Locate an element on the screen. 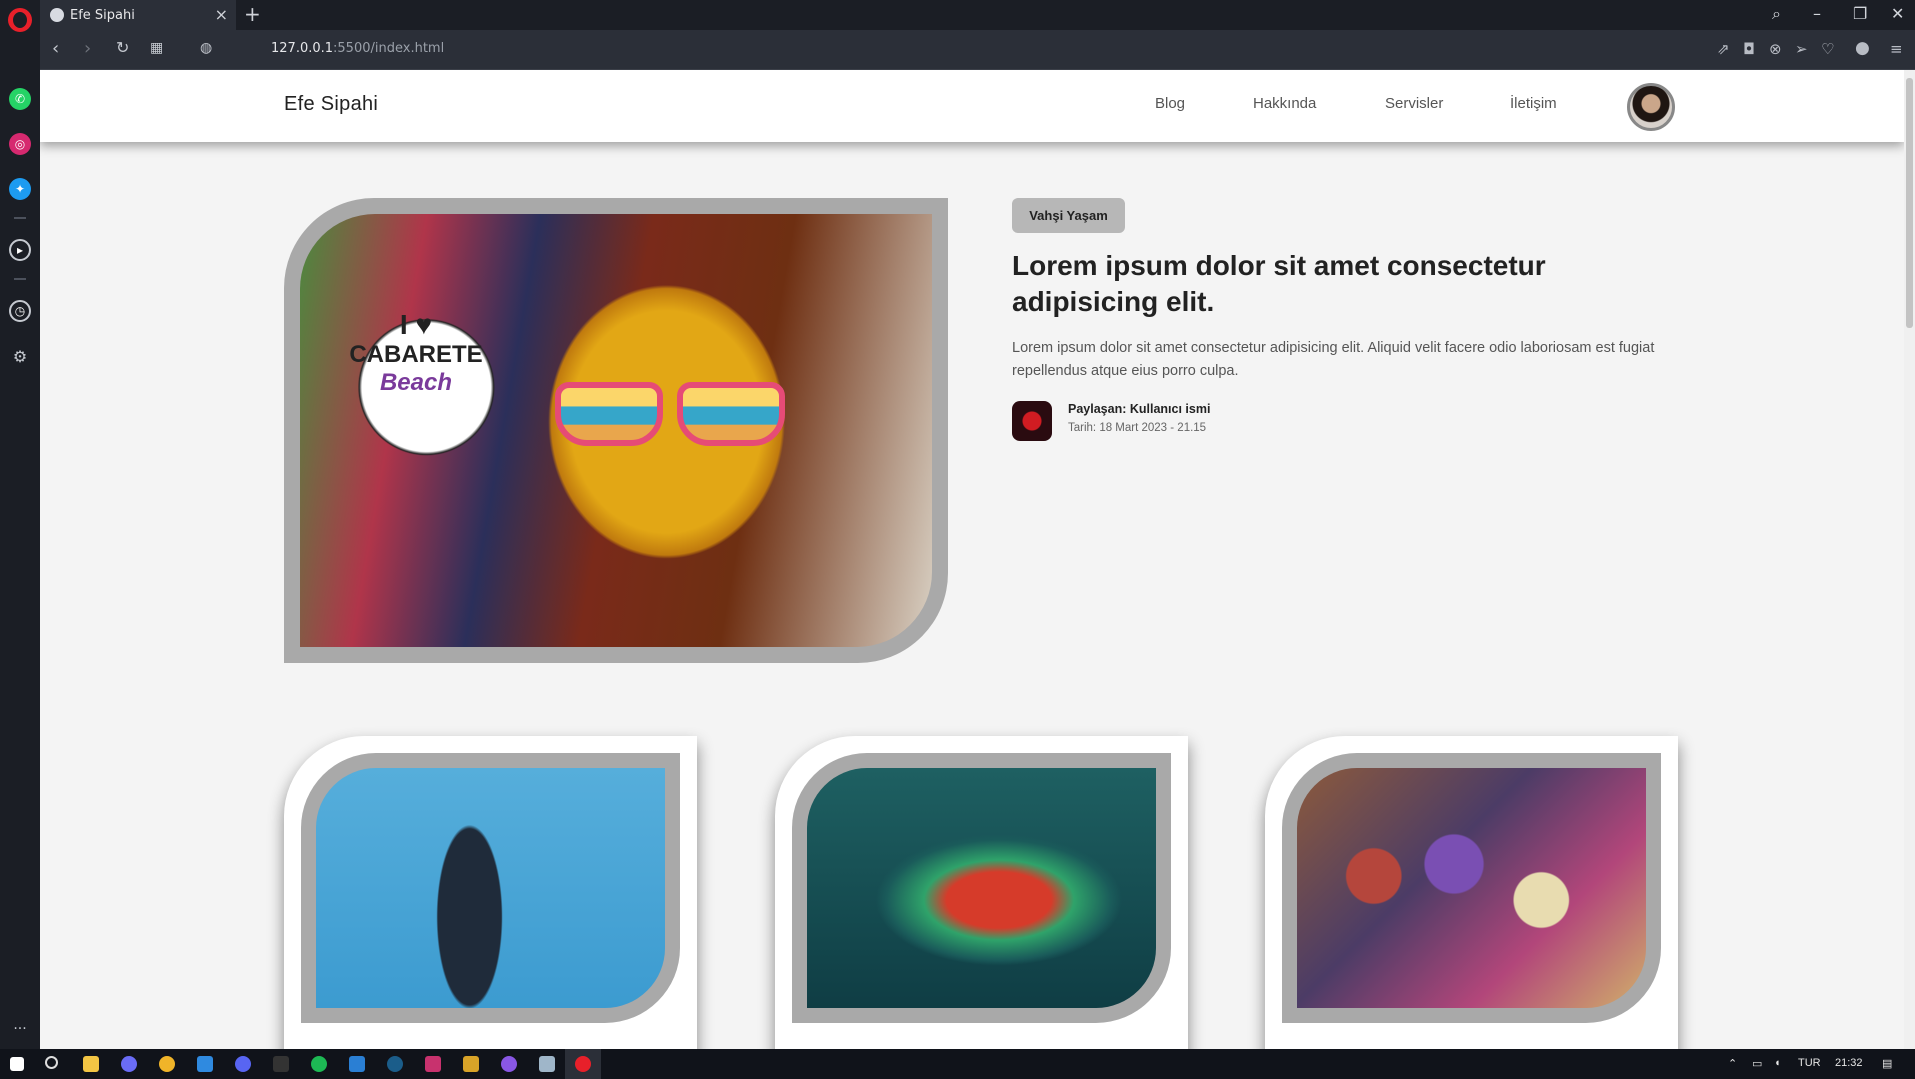 This screenshot has width=1915, height=1079. more-icon: ··· is located at coordinates (20, 1029).